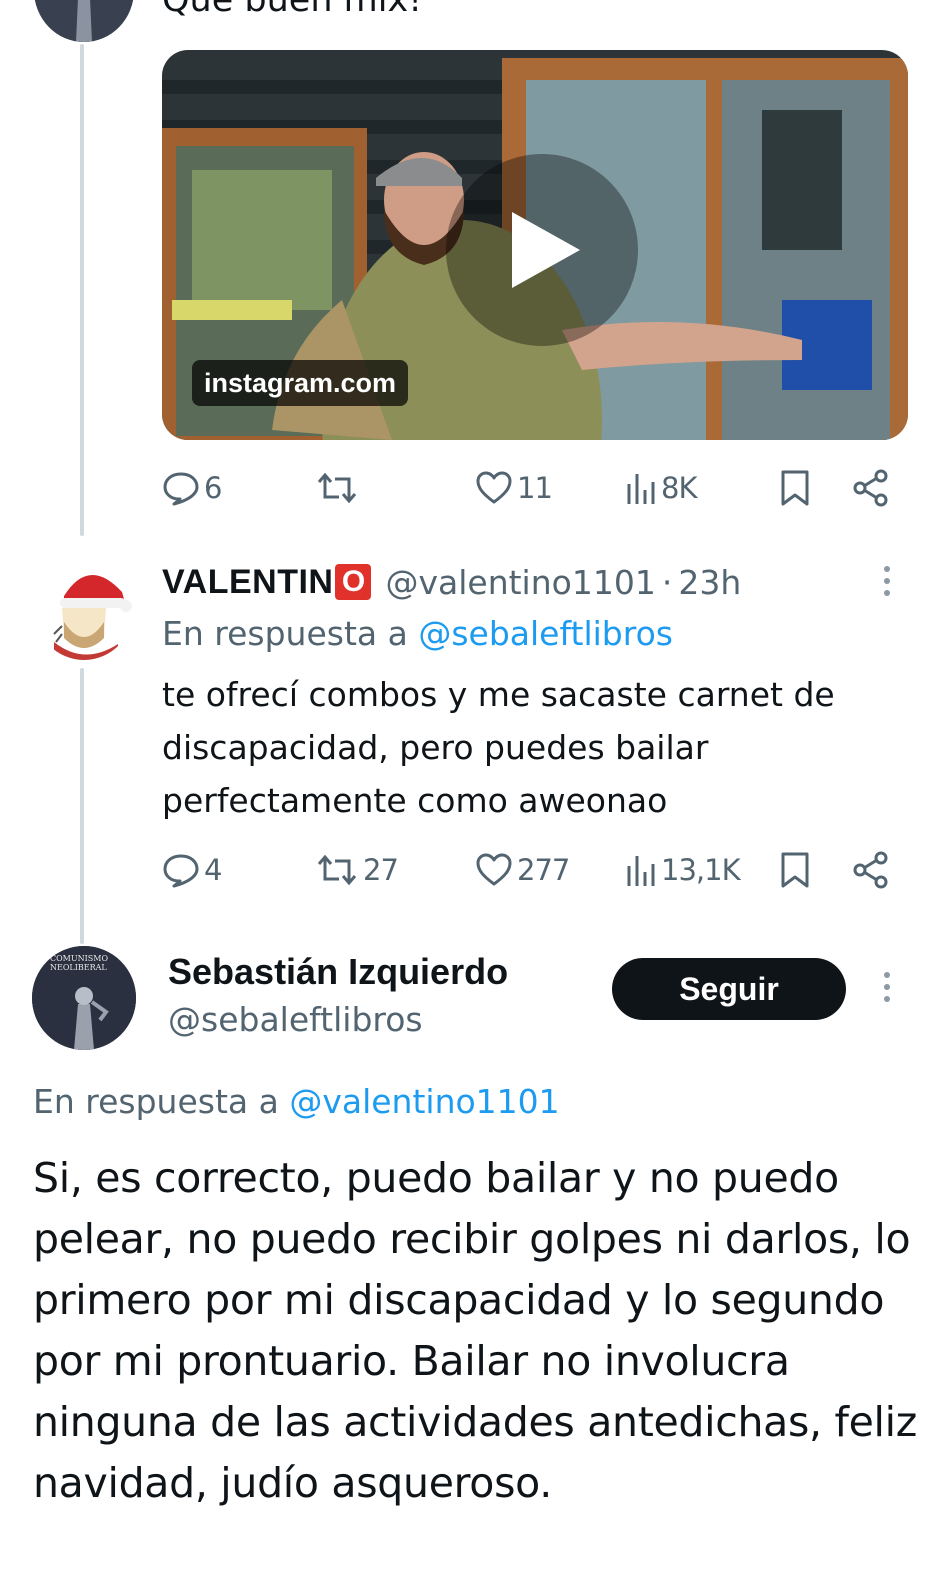 The height and width of the screenshot is (1577, 945). I want to click on author-name: Sebastián Izquierdo, so click(338, 972).